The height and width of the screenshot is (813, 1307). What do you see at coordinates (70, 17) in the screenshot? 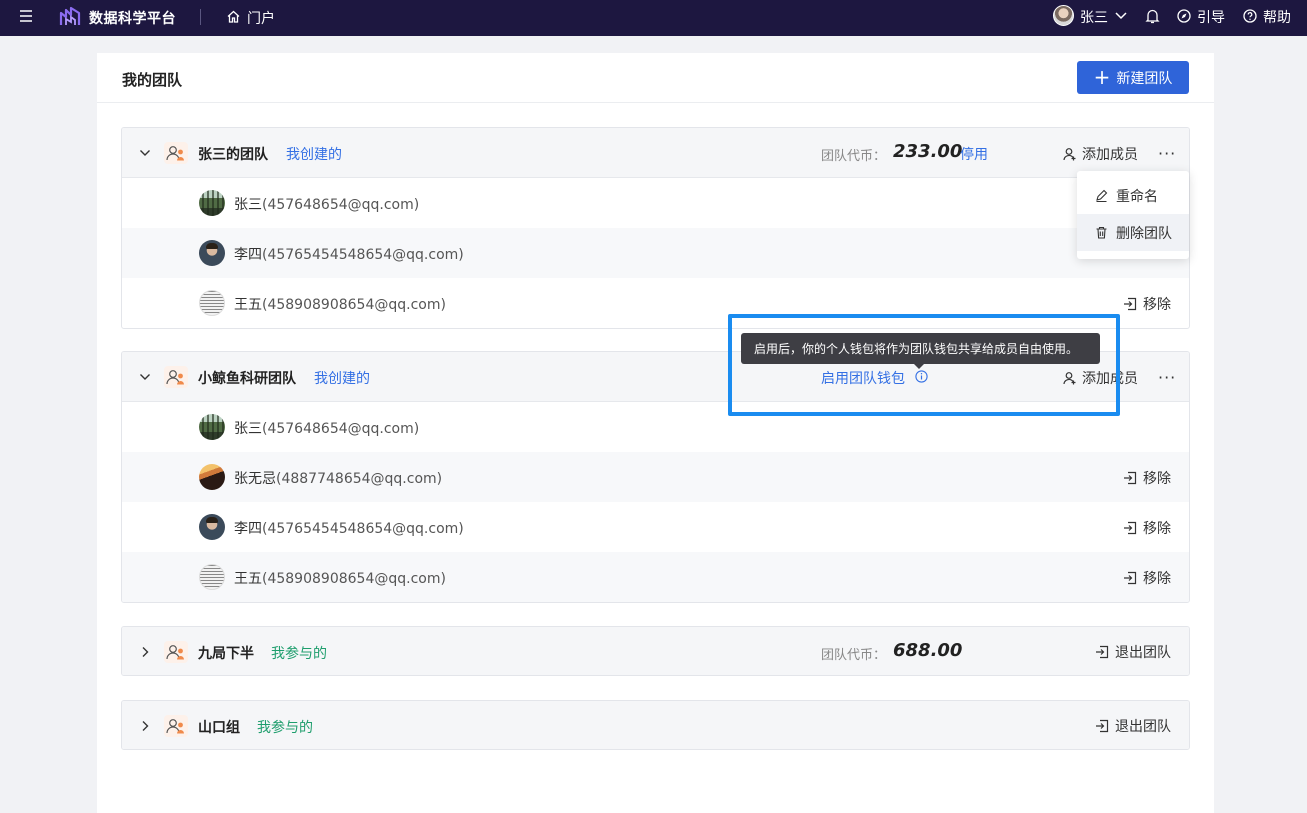
I see `logo-icon` at bounding box center [70, 17].